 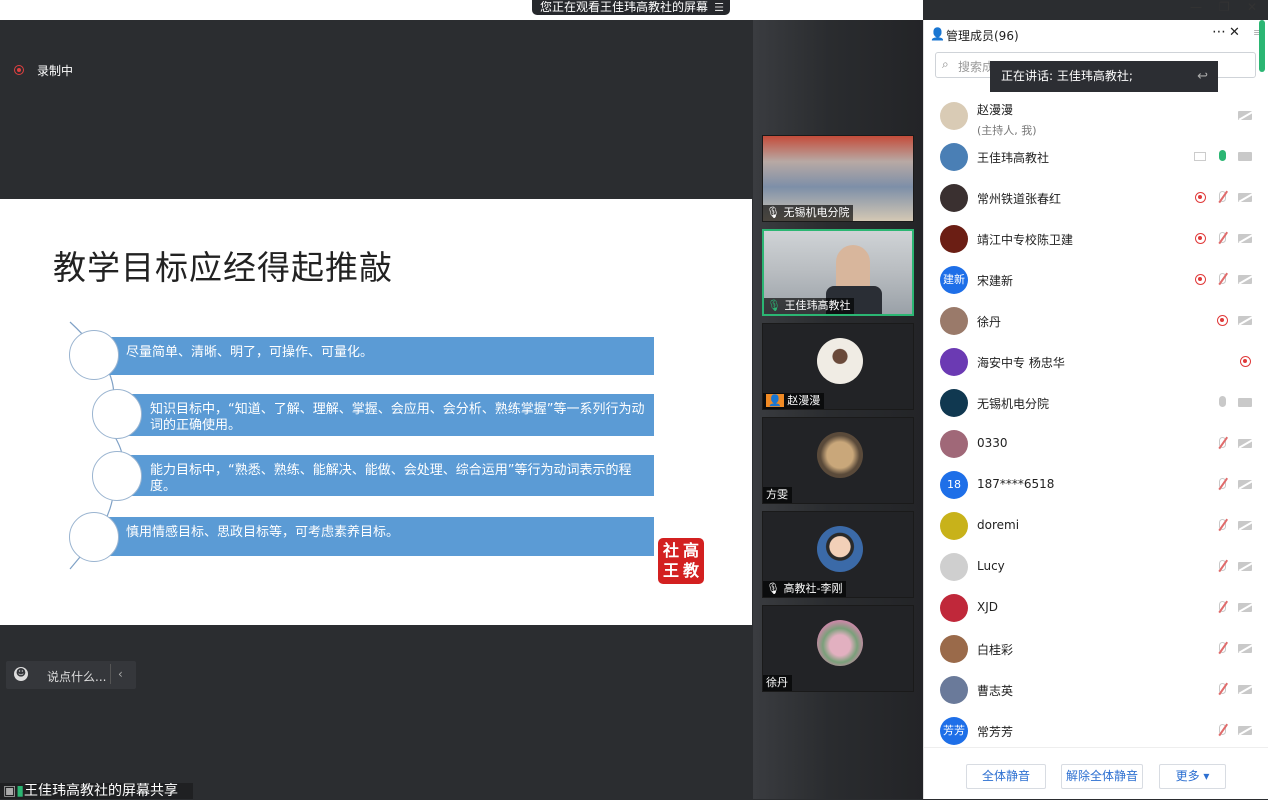 What do you see at coordinates (1096, 156) in the screenshot?
I see `member-row: 王佳玮高教社` at bounding box center [1096, 156].